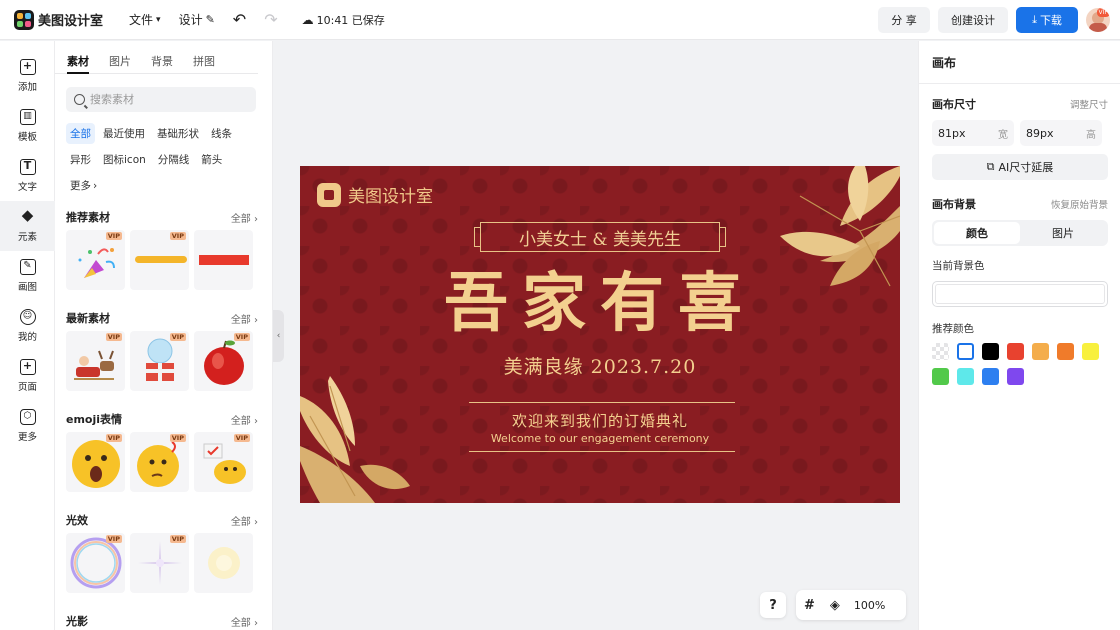 Image resolution: width=1120 pixels, height=630 pixels. Describe the element at coordinates (159, 361) in the screenshot. I see `snow-globe-thumb: VIP` at that location.